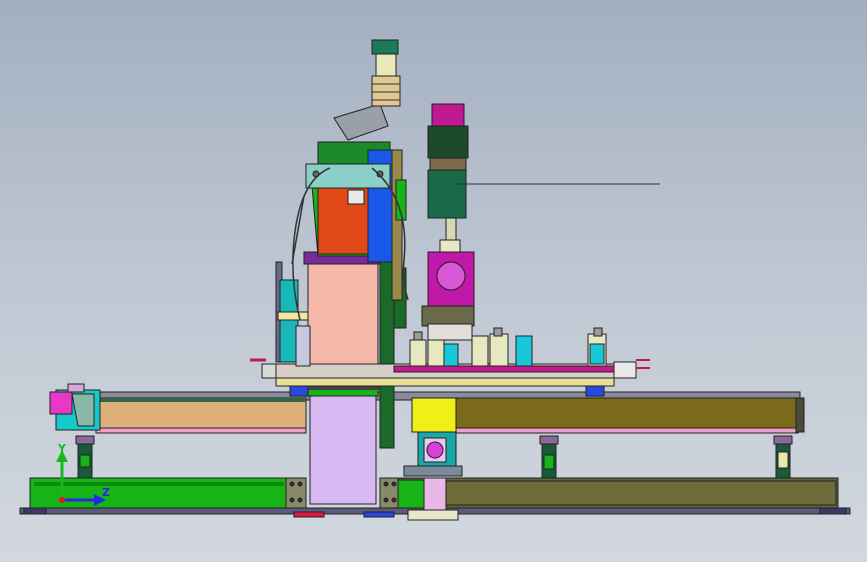  What do you see at coordinates (106, 492) in the screenshot?
I see `triad-z-label: Z` at bounding box center [106, 492].